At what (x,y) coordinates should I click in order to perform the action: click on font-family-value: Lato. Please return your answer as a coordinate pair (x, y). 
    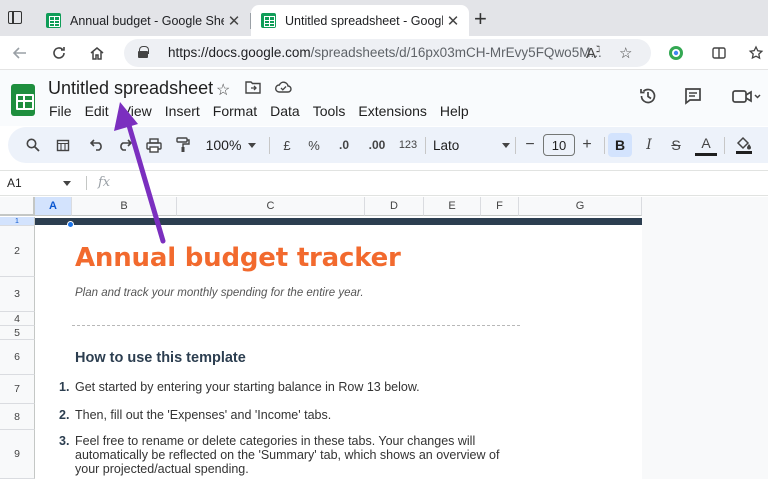
    Looking at the image, I should click on (446, 145).